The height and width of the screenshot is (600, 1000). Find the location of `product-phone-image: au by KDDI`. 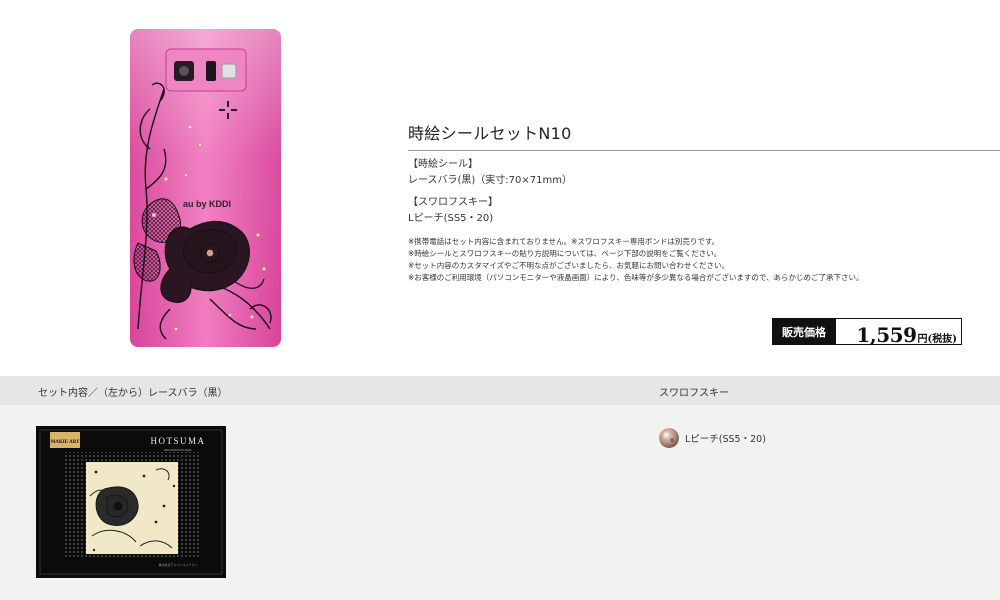

product-phone-image: au by KDDI is located at coordinates (205, 188).